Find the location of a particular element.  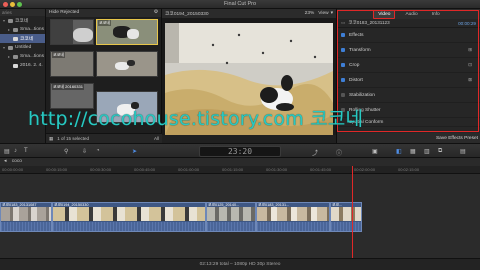

timeline-header: ◂ coco is located at coordinates (240, 162).